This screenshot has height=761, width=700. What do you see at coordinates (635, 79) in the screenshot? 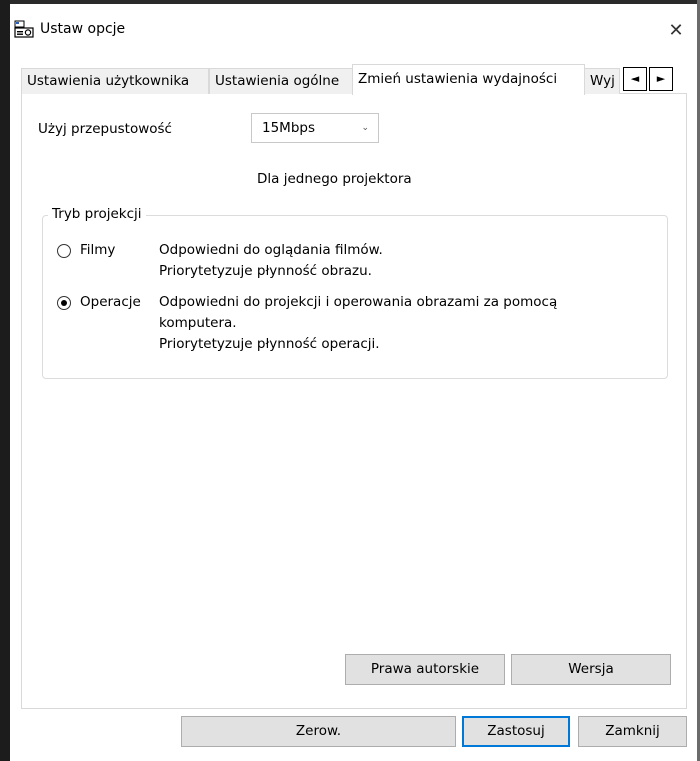
I see `tab-scroll-left-icon: ◄` at bounding box center [635, 79].